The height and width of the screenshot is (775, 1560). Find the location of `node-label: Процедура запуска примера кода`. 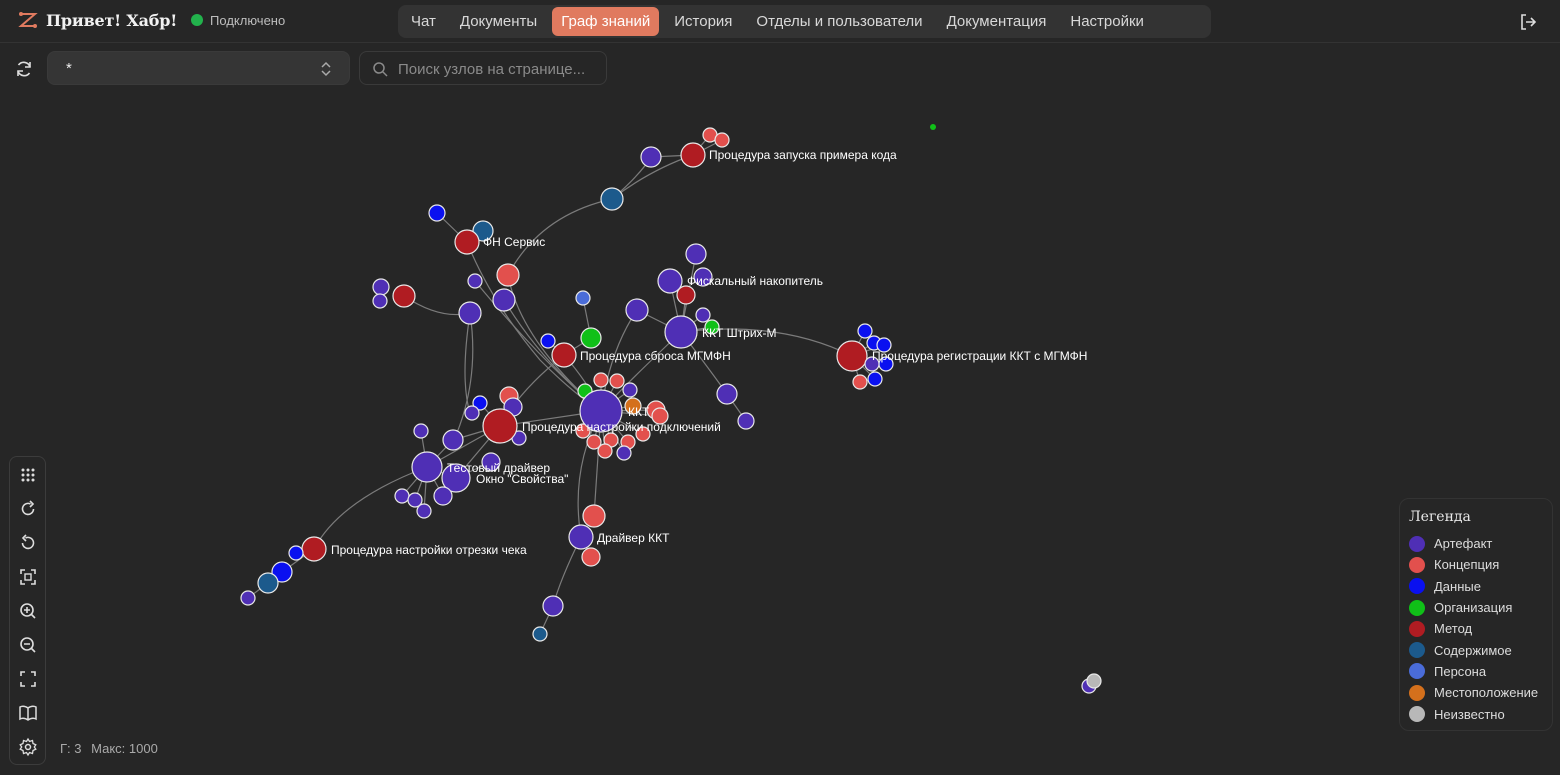

node-label: Процедура запуска примера кода is located at coordinates (803, 155).